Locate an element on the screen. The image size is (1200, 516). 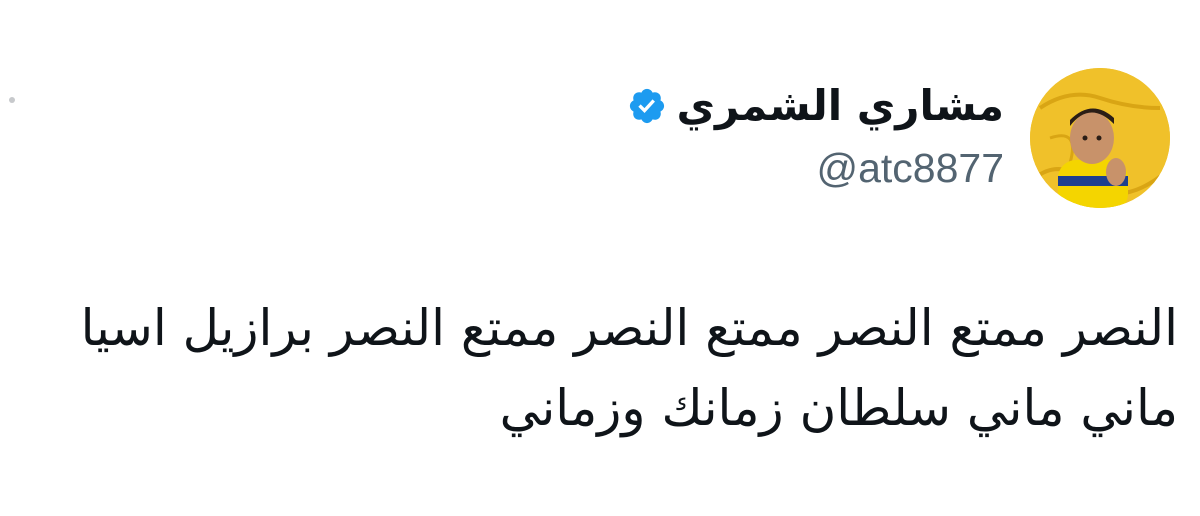
tweet-text-line: ماني ماني سلطان زمانك وزماني is located at coordinates (838, 408).